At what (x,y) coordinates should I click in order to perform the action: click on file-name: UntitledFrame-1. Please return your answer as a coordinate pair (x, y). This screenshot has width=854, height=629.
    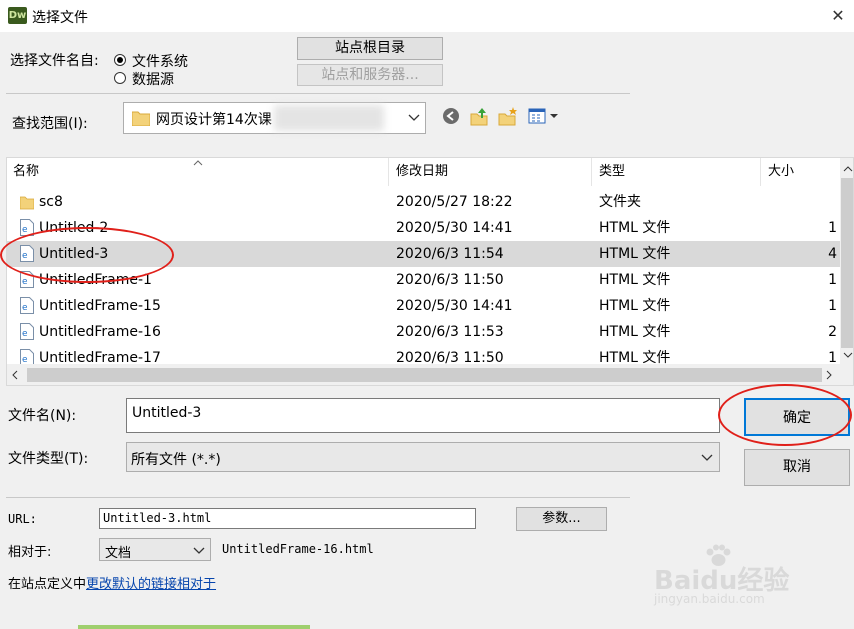
    Looking at the image, I should click on (95, 280).